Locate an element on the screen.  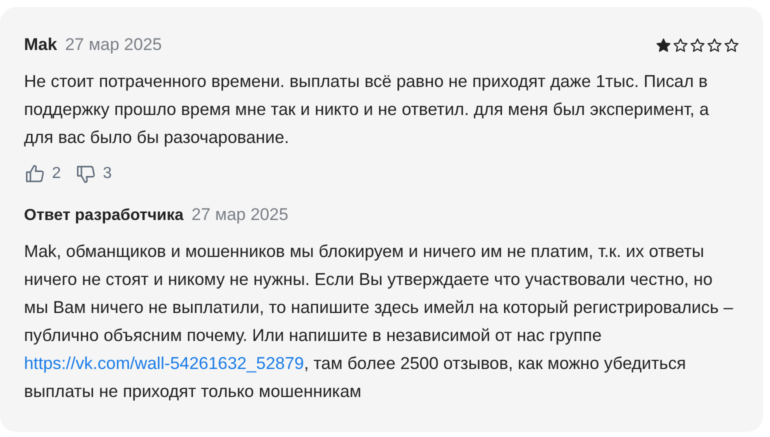
like-button: 2 is located at coordinates (42, 174).